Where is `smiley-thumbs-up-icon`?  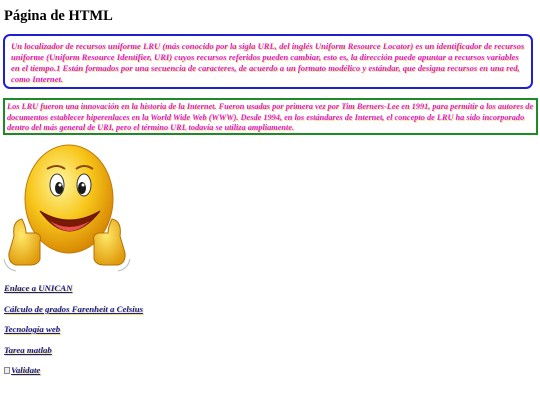 smiley-thumbs-up-icon is located at coordinates (67, 208).